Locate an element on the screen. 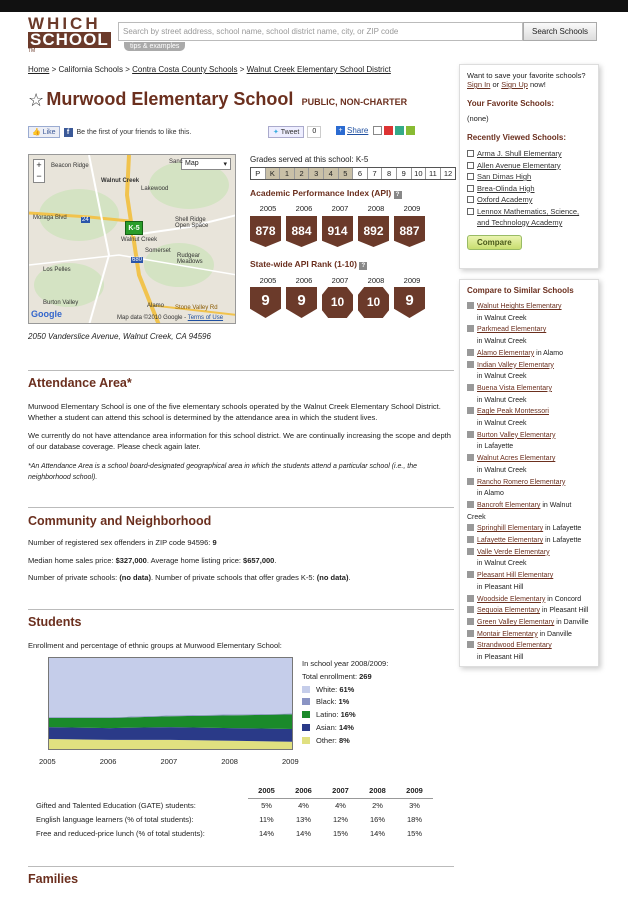 This screenshot has width=628, height=898. divider is located at coordinates (241, 370).